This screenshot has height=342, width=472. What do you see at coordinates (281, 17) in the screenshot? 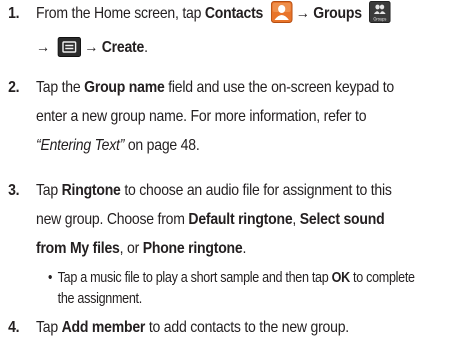
I see `contacts-icon` at bounding box center [281, 17].